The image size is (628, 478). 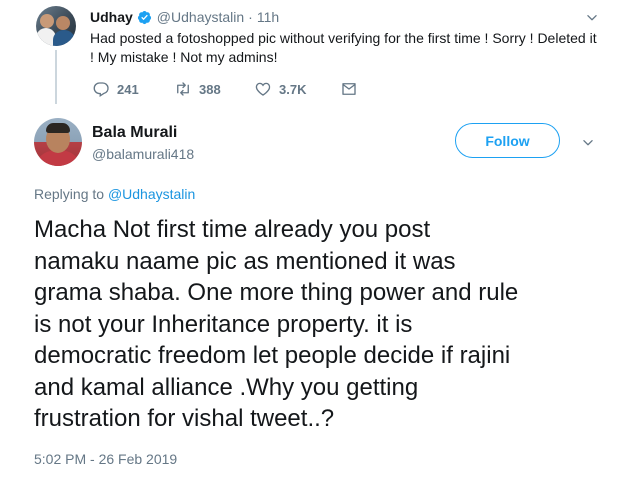 What do you see at coordinates (111, 17) in the screenshot?
I see `parent-author-name: Udhay` at bounding box center [111, 17].